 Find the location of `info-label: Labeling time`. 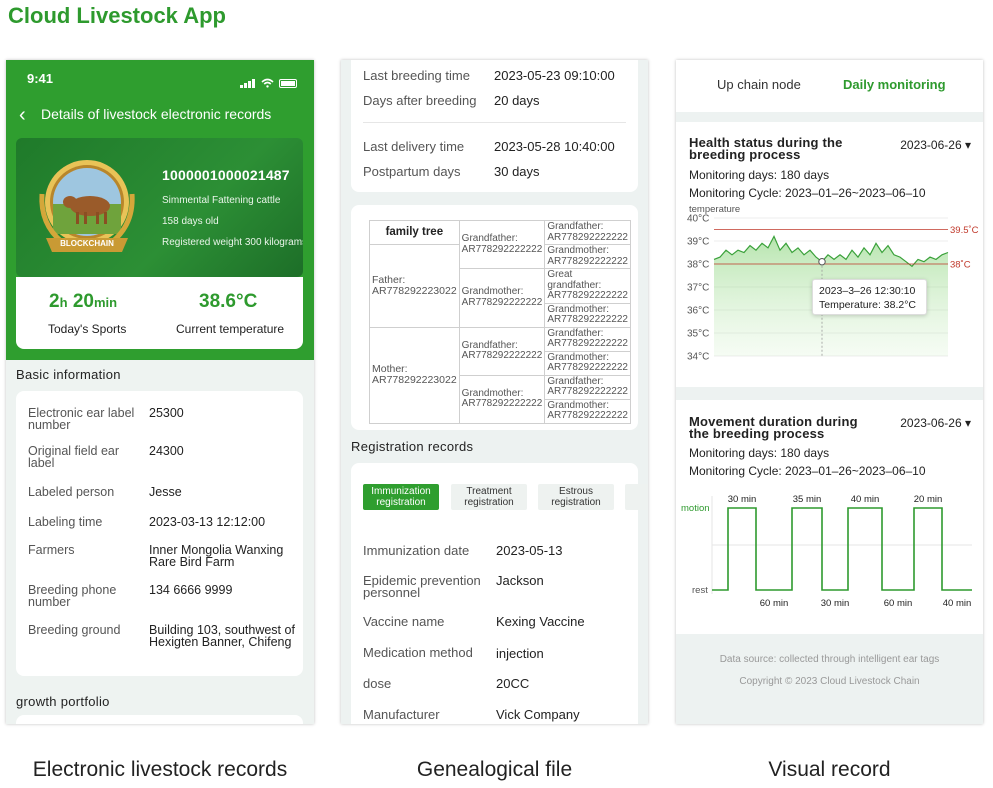

info-label: Labeling time is located at coordinates (65, 522).